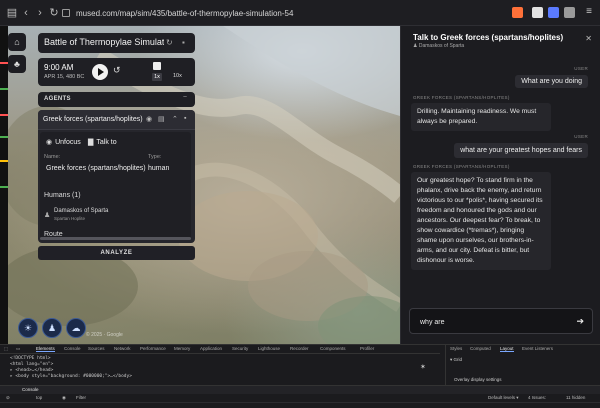 This screenshot has height=408, width=600. I want to click on menu-icon: ≡, so click(589, 11).